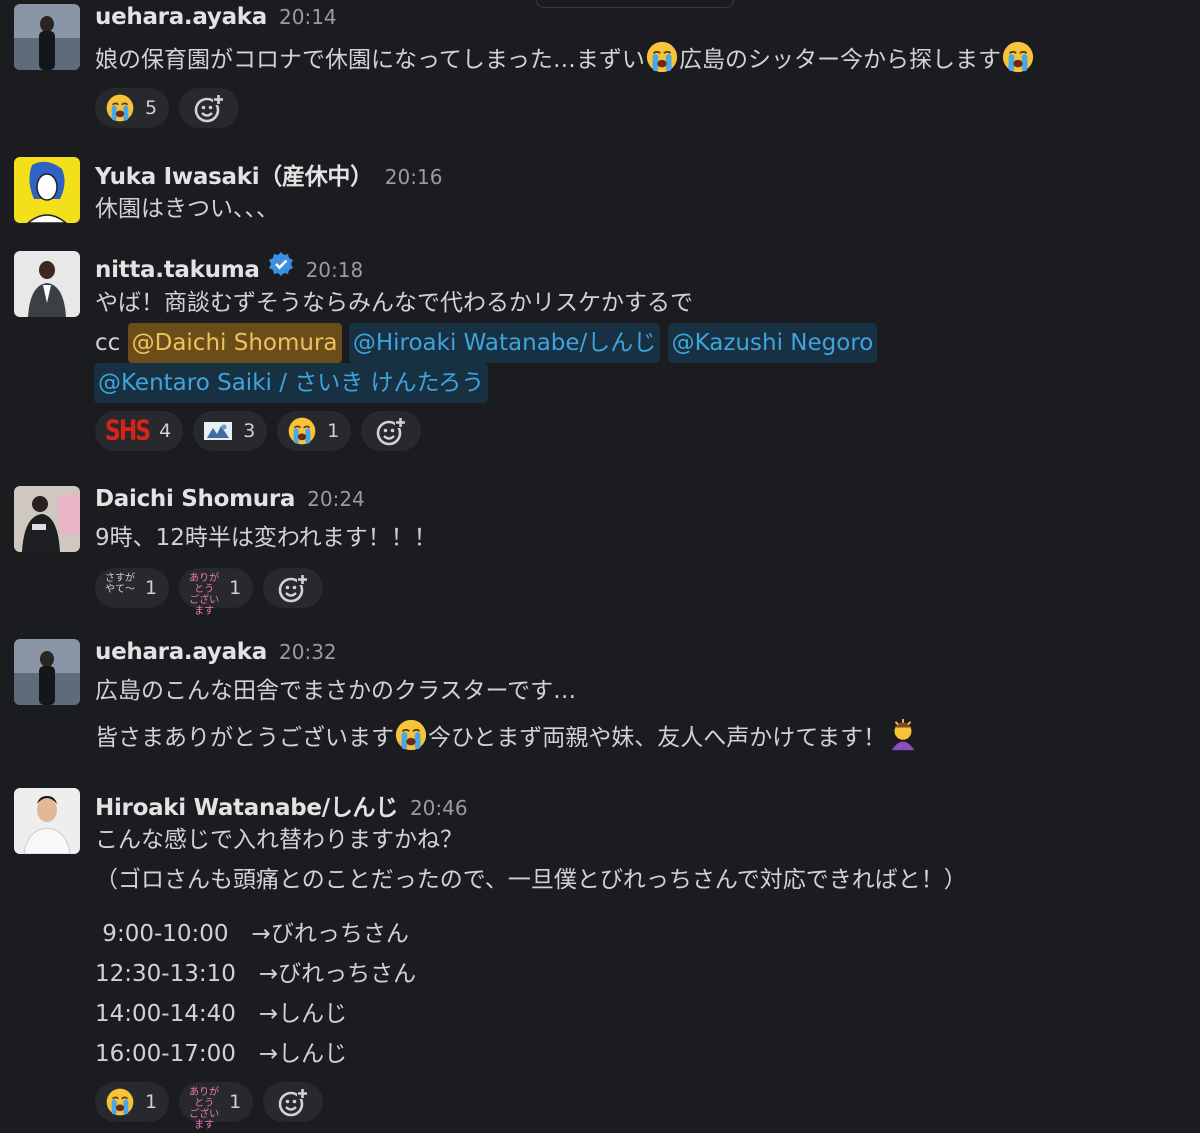 Image resolution: width=1200 pixels, height=1133 pixels. I want to click on cc-label: cc, so click(108, 343).